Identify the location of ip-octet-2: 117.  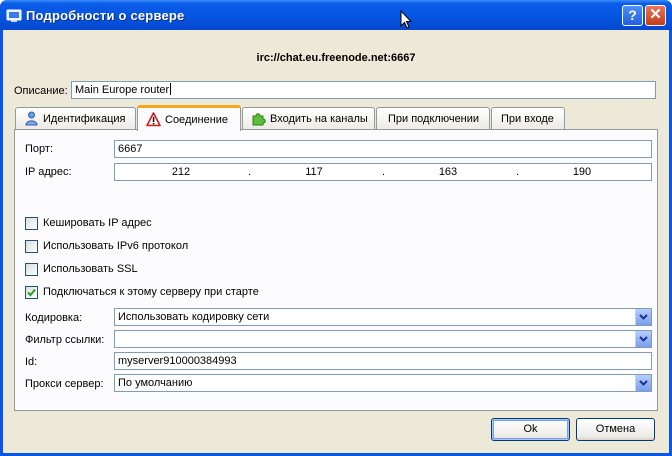
(314, 172).